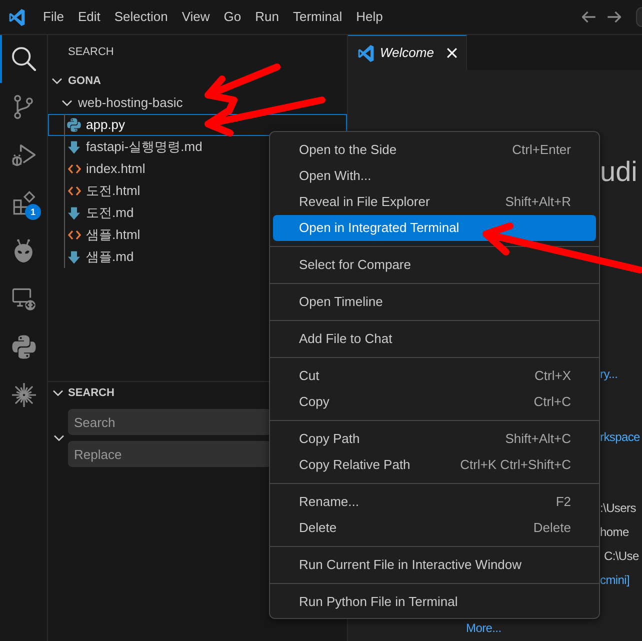 The image size is (642, 641). I want to click on link: cmini], so click(615, 580).